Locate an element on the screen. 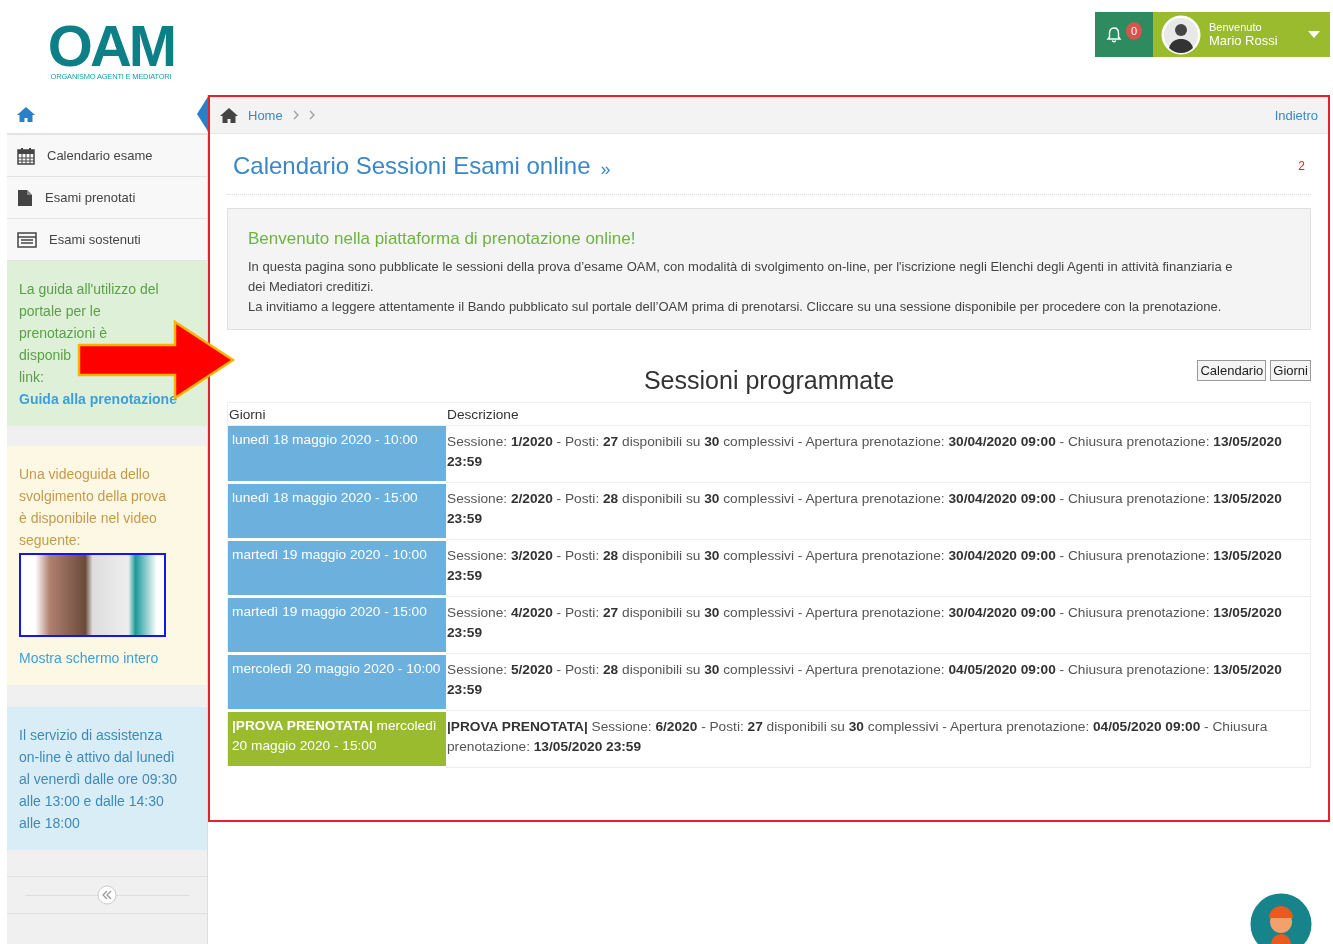 This screenshot has width=1333, height=944. video-placeholder is located at coordinates (92, 595).